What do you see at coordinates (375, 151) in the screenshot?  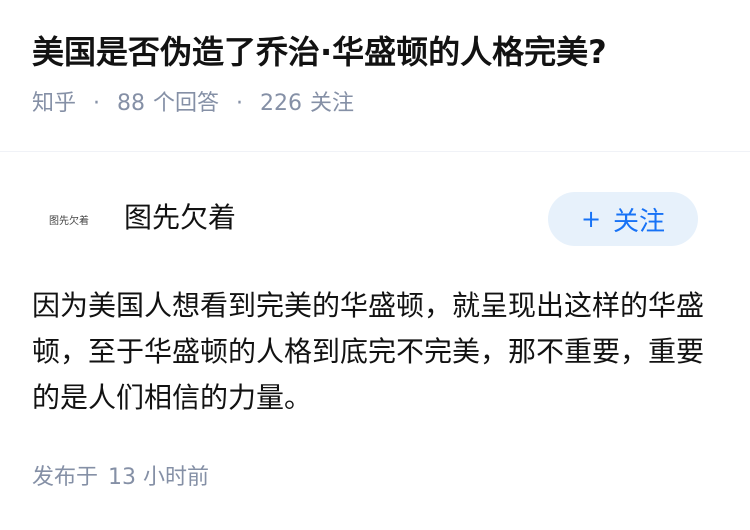 I see `divider` at bounding box center [375, 151].